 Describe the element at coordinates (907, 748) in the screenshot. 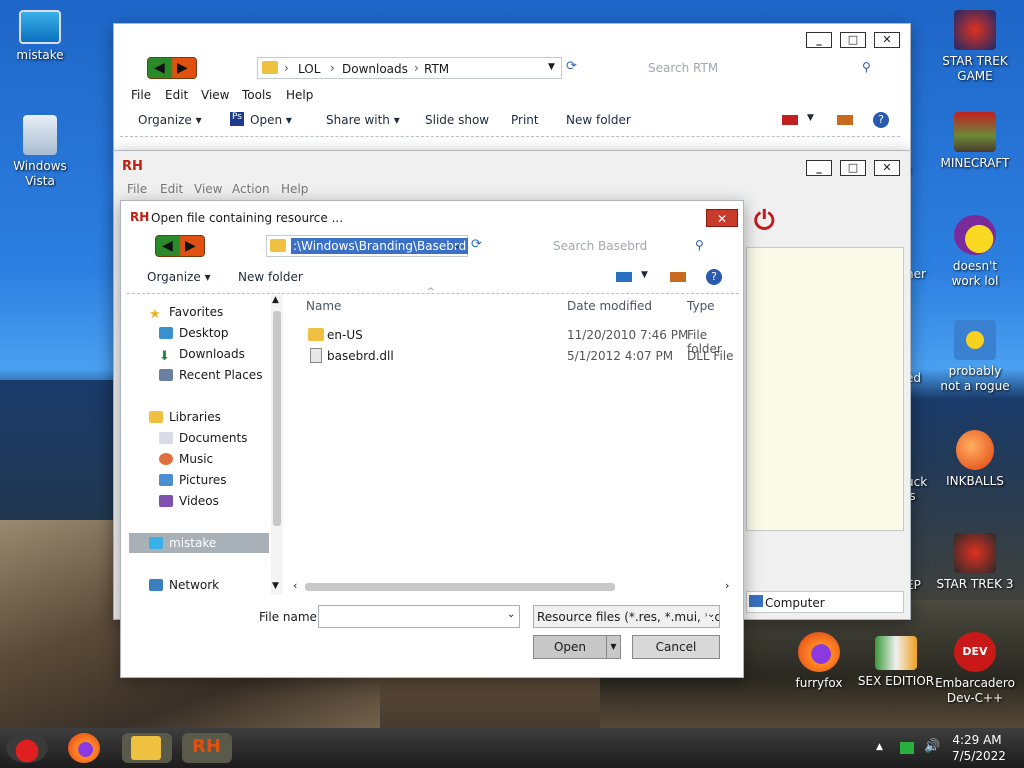

I see `network-status-icon` at that location.